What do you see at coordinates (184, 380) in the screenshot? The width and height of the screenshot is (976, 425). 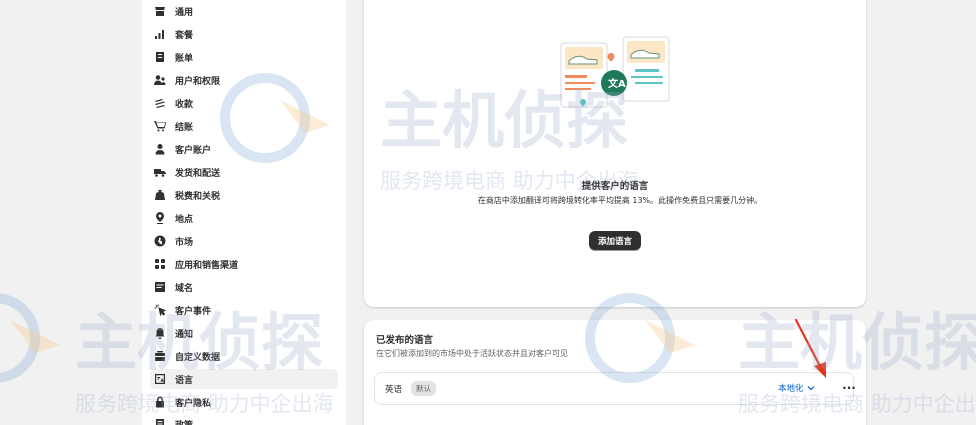 I see `sidebar-item-label: 语言` at bounding box center [184, 380].